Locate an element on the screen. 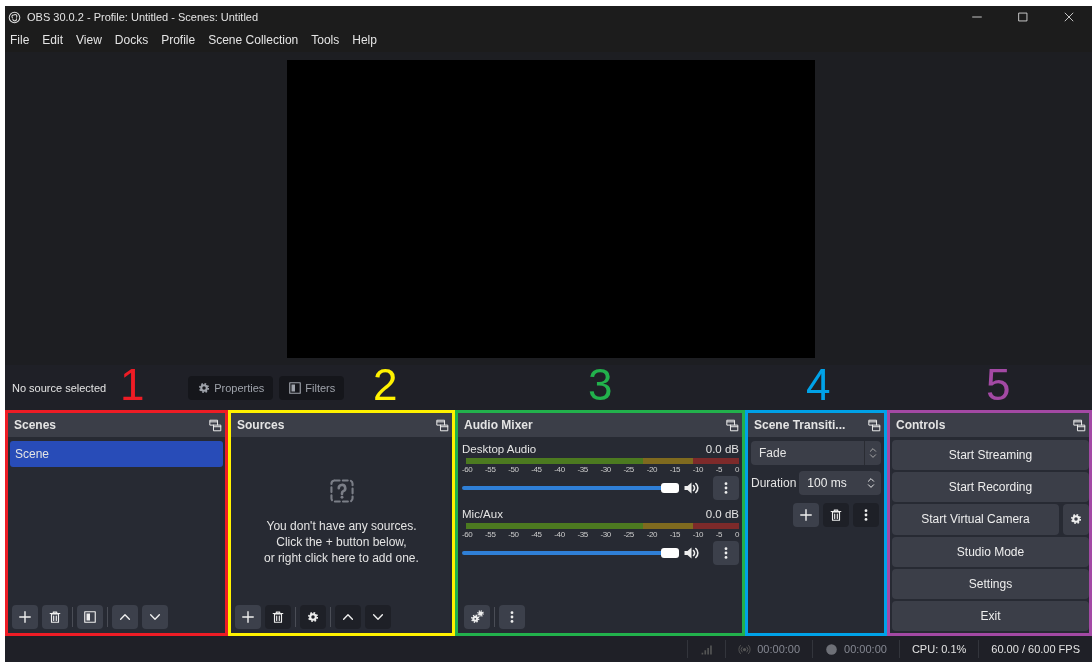  panel-title: Sources is located at coordinates (261, 425).